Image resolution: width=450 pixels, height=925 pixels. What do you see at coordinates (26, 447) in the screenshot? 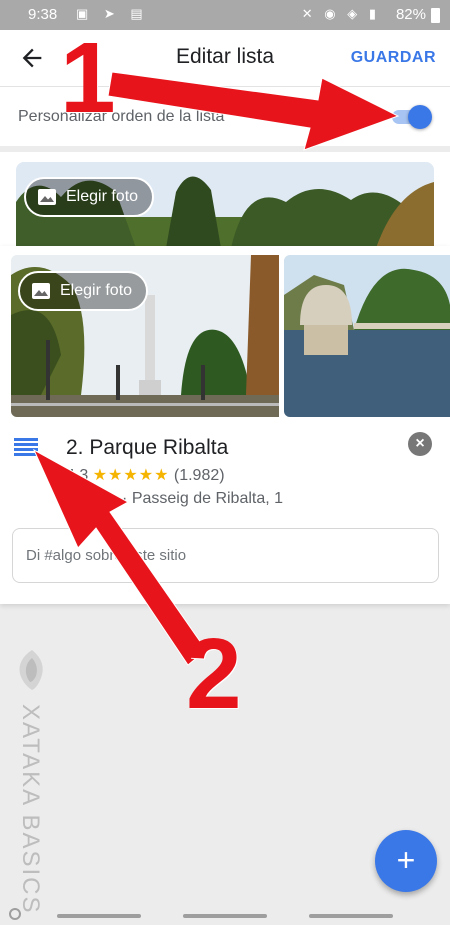
I see `drag-handle-icon` at bounding box center [26, 447].